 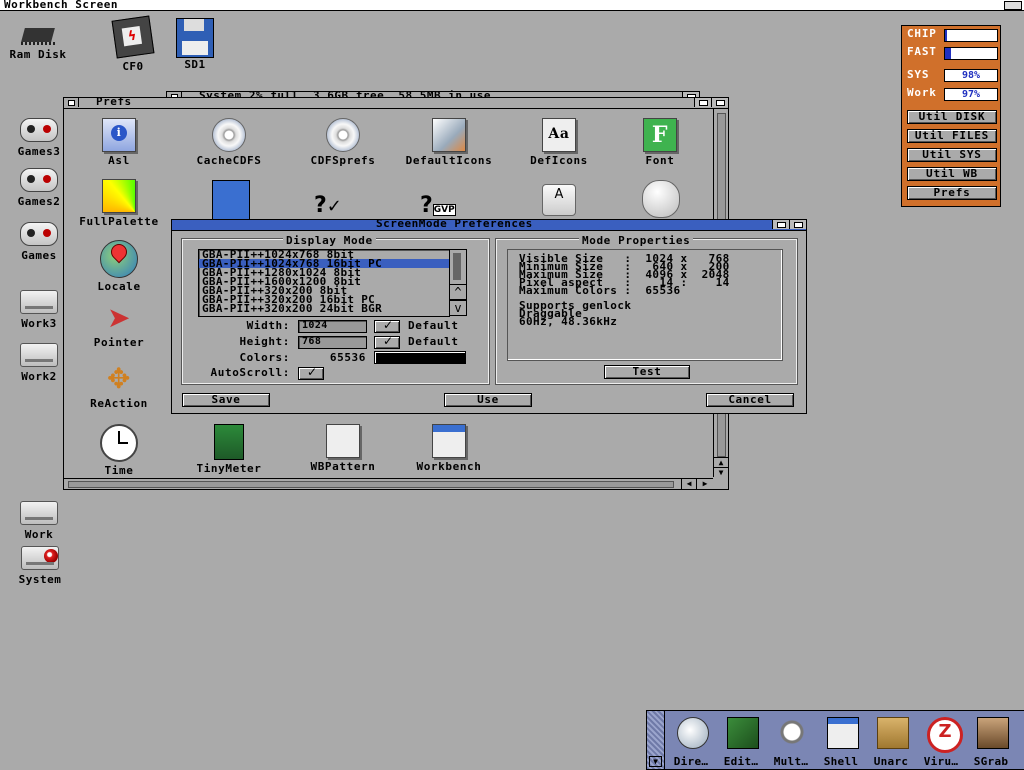 I want to click on sys-label: SYS, so click(x=918, y=74).